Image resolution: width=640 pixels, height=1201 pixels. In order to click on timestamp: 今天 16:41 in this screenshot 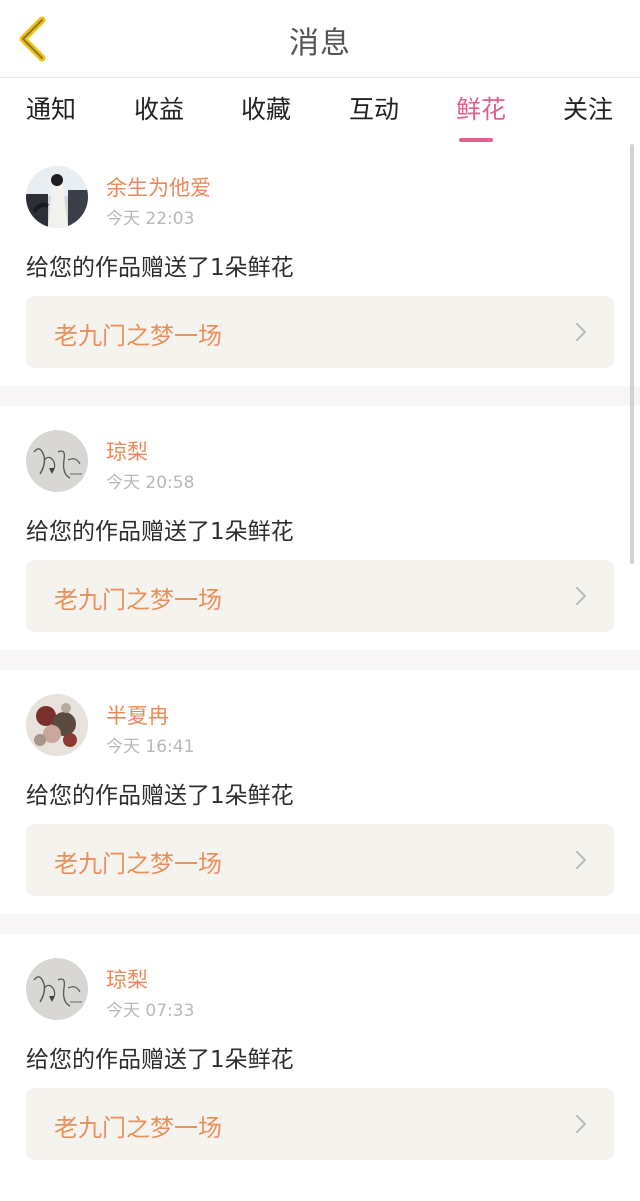, I will do `click(150, 747)`.